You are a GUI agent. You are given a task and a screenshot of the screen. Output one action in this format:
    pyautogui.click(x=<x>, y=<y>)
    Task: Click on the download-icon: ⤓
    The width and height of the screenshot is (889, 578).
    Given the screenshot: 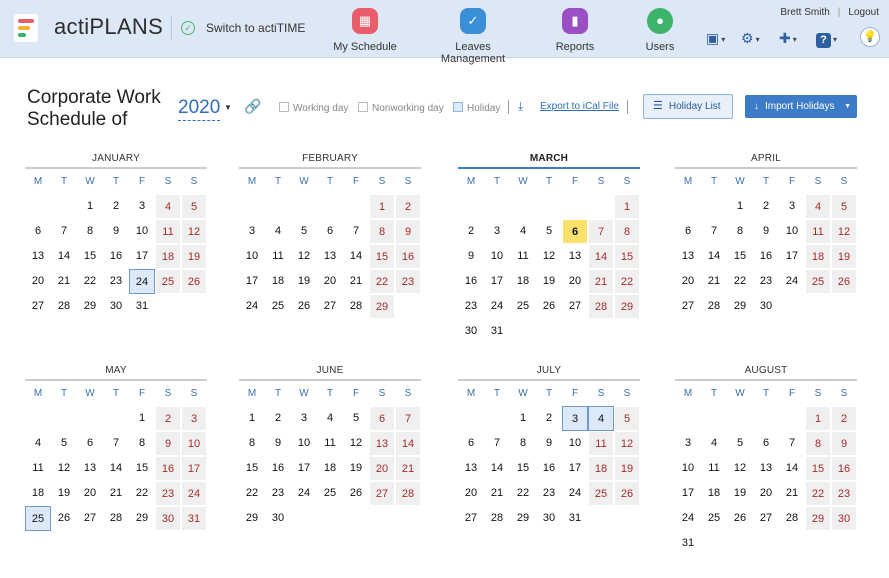 What is the action you would take?
    pyautogui.click(x=520, y=106)
    